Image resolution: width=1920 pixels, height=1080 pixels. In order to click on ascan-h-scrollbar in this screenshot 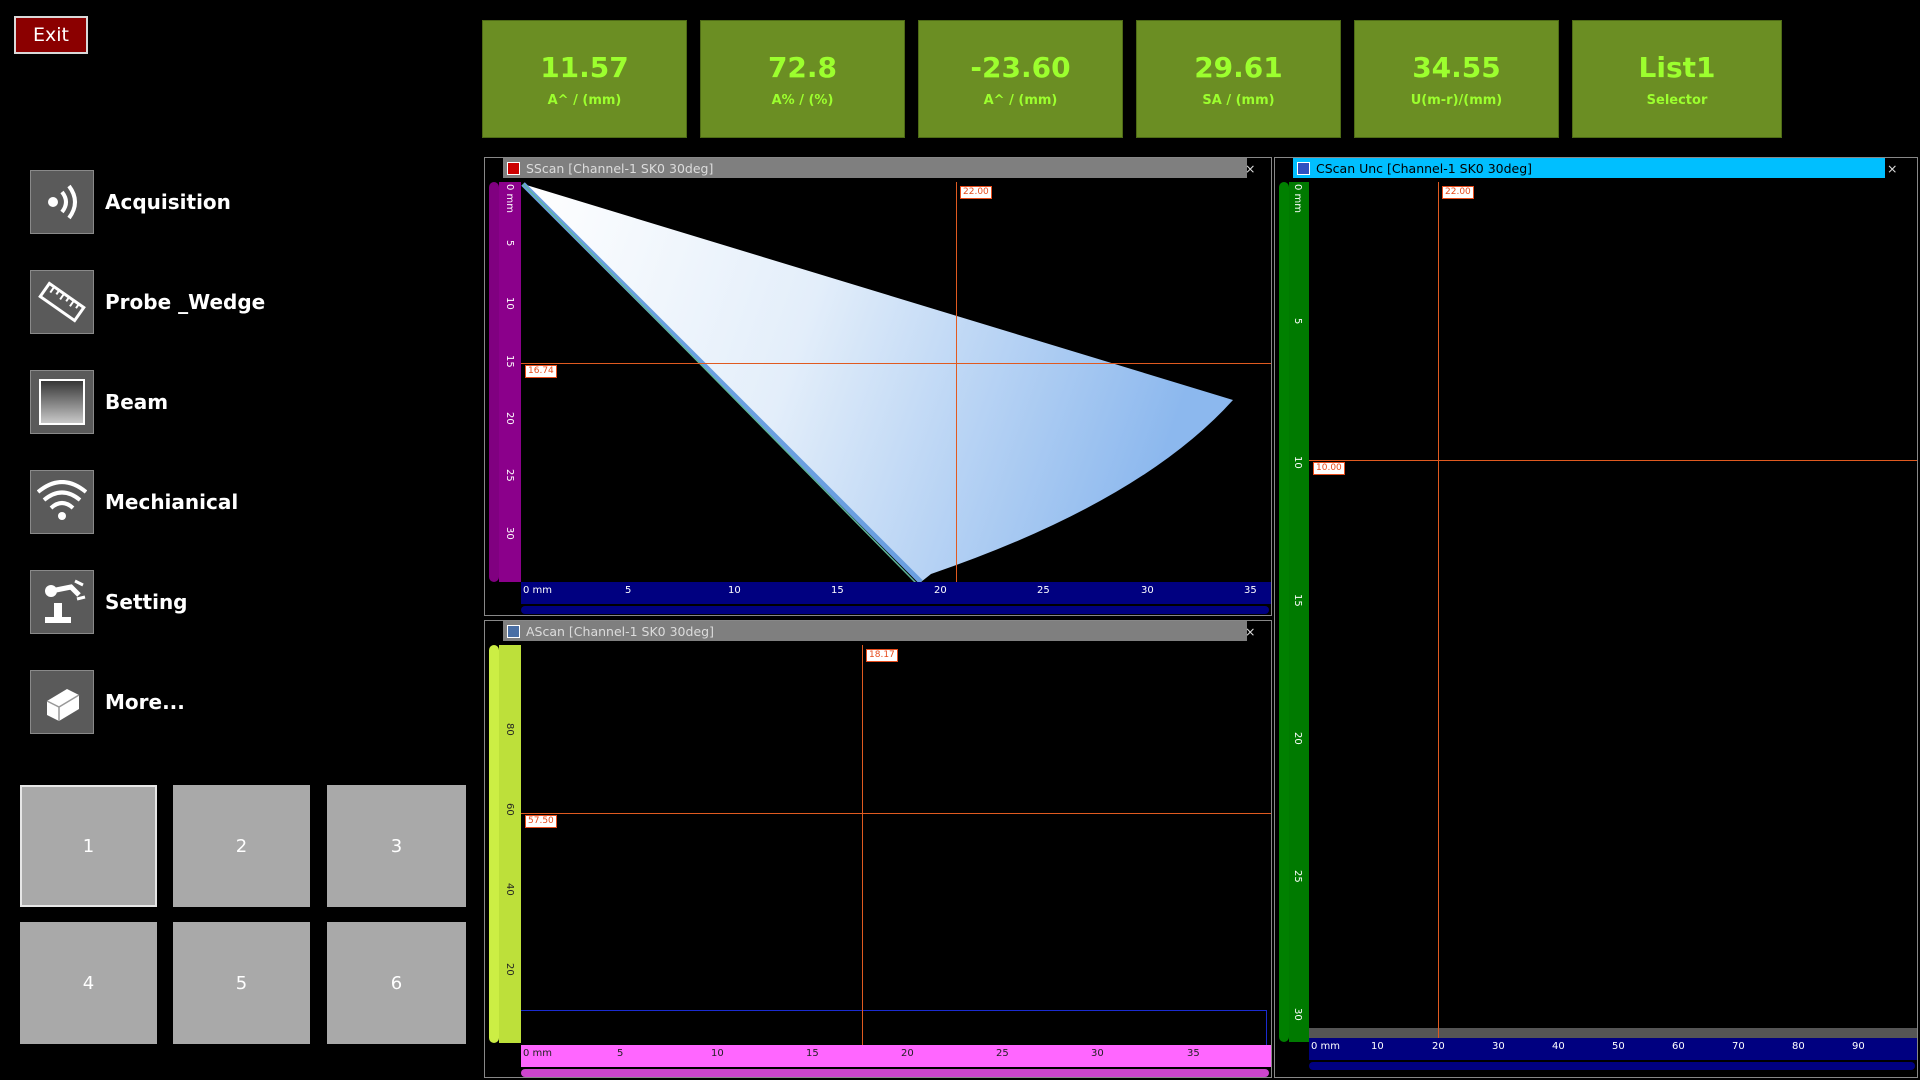, I will do `click(895, 1073)`.